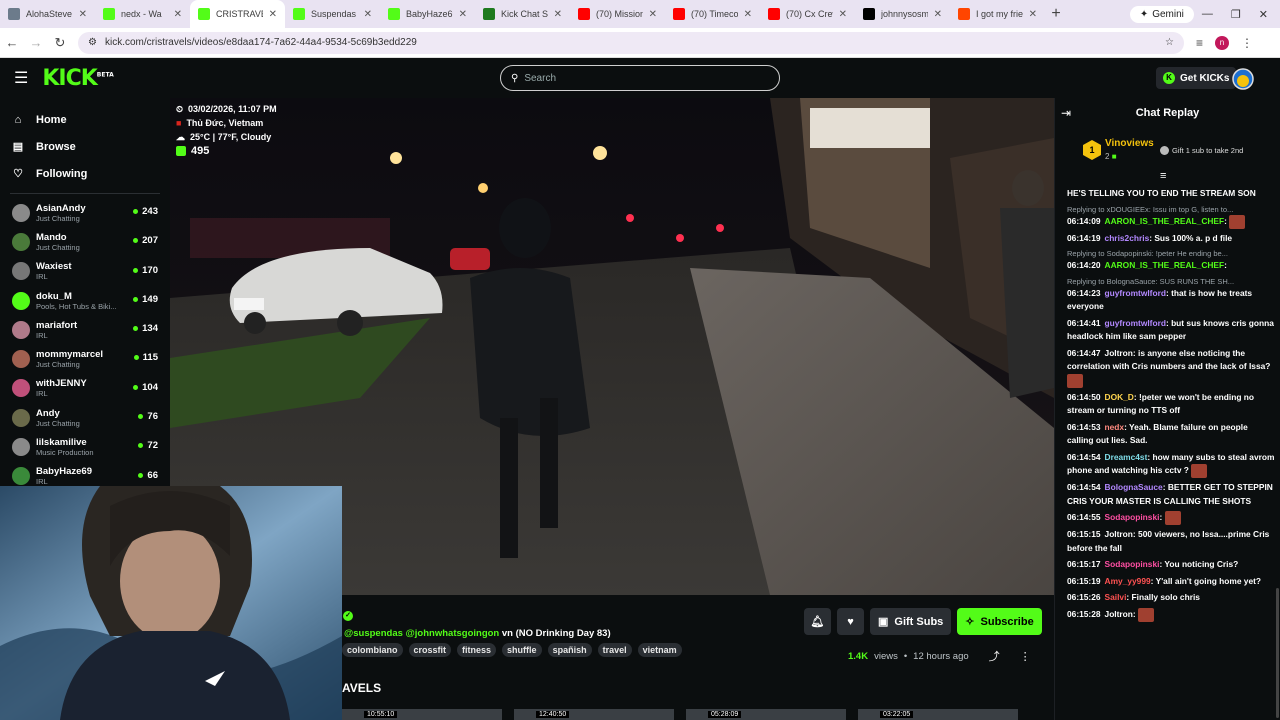  Describe the element at coordinates (85, 146) in the screenshot. I see `sidebar-item-browse: ▤ Browse` at that location.